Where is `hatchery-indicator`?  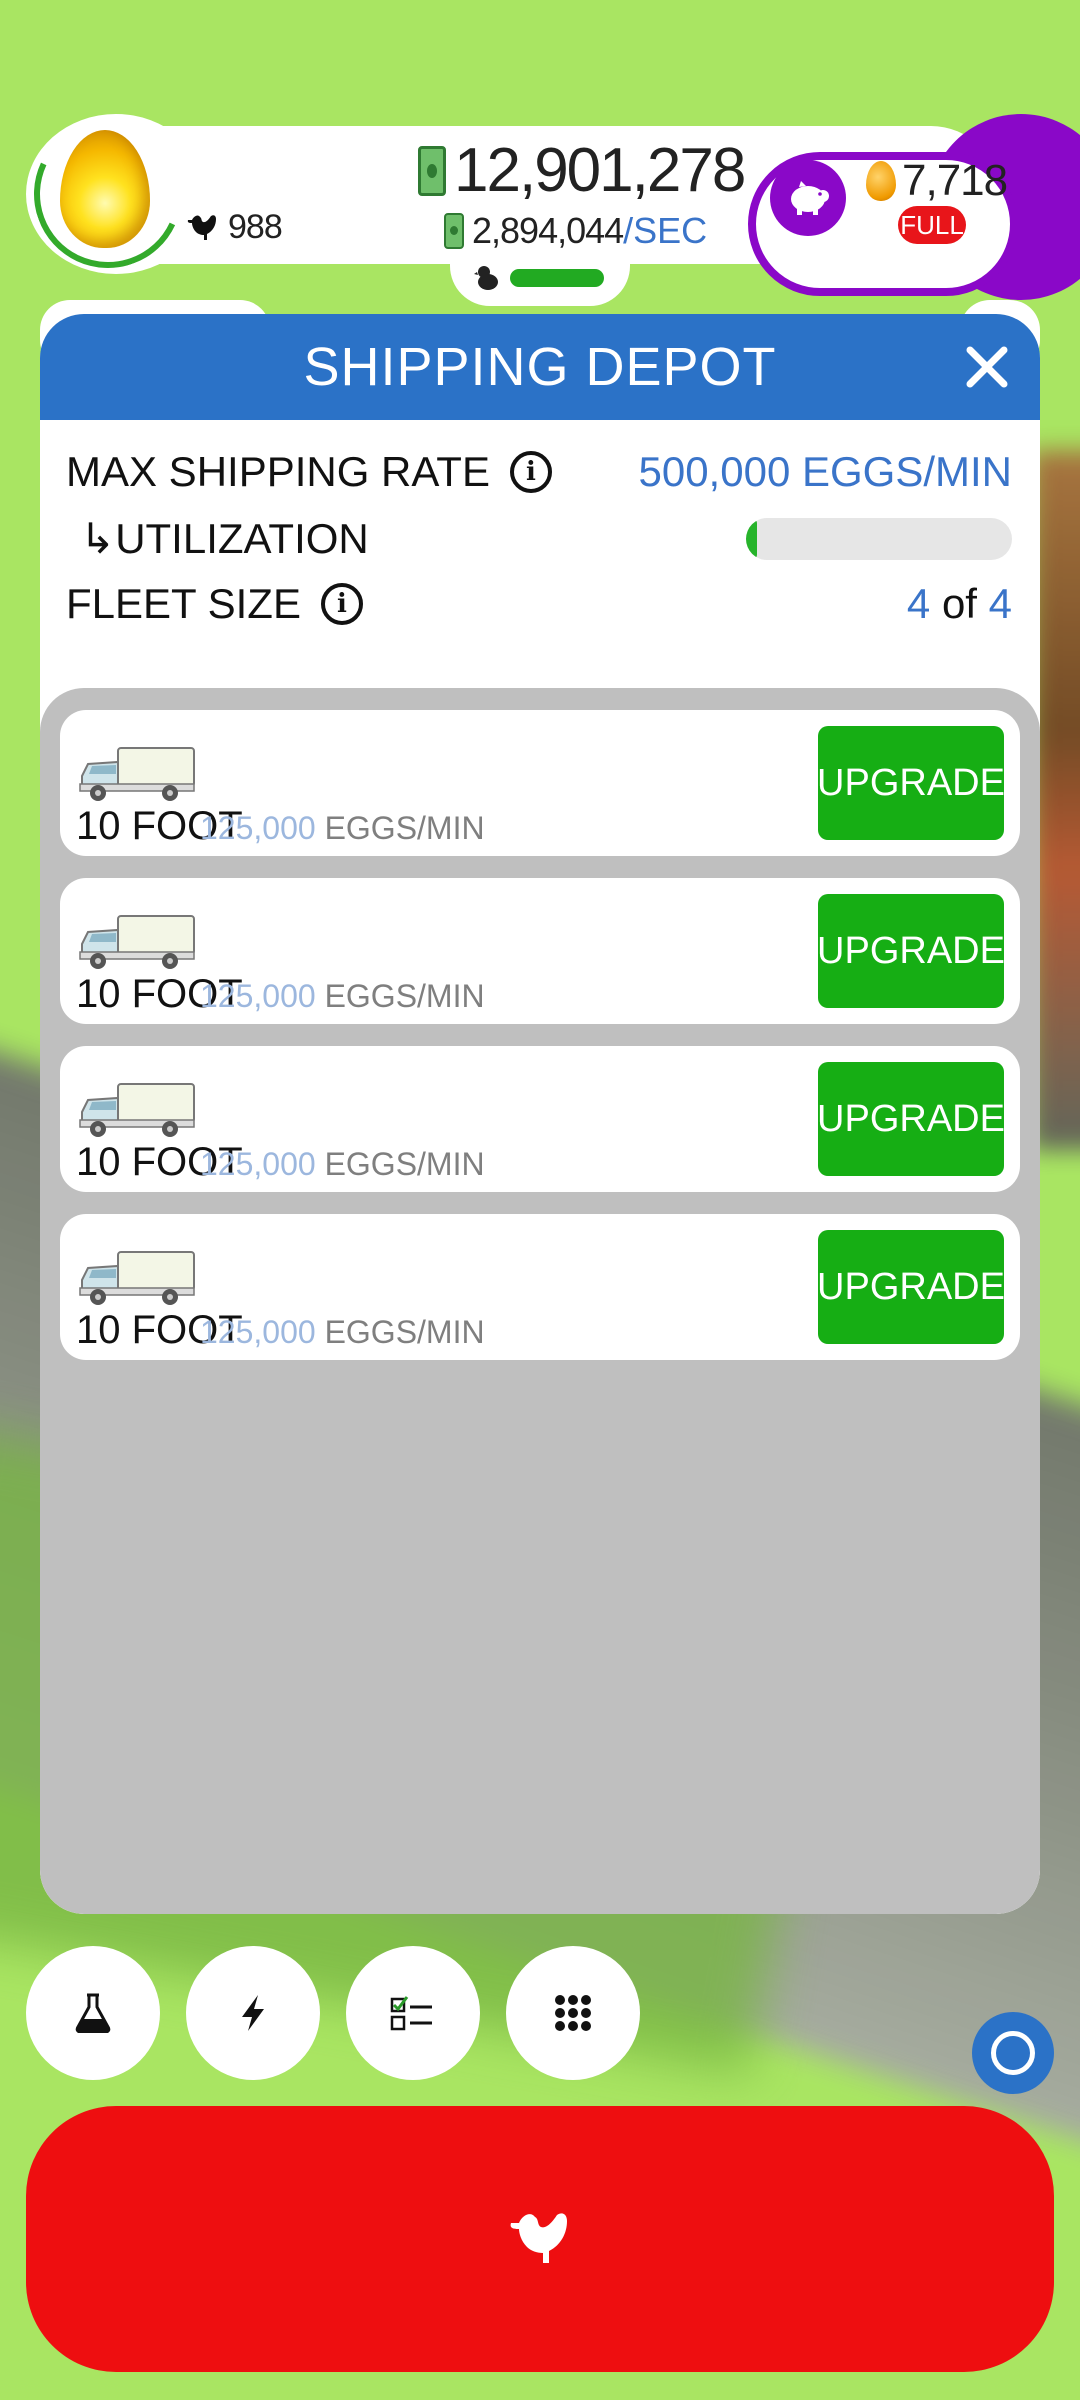
hatchery-indicator is located at coordinates (539, 278).